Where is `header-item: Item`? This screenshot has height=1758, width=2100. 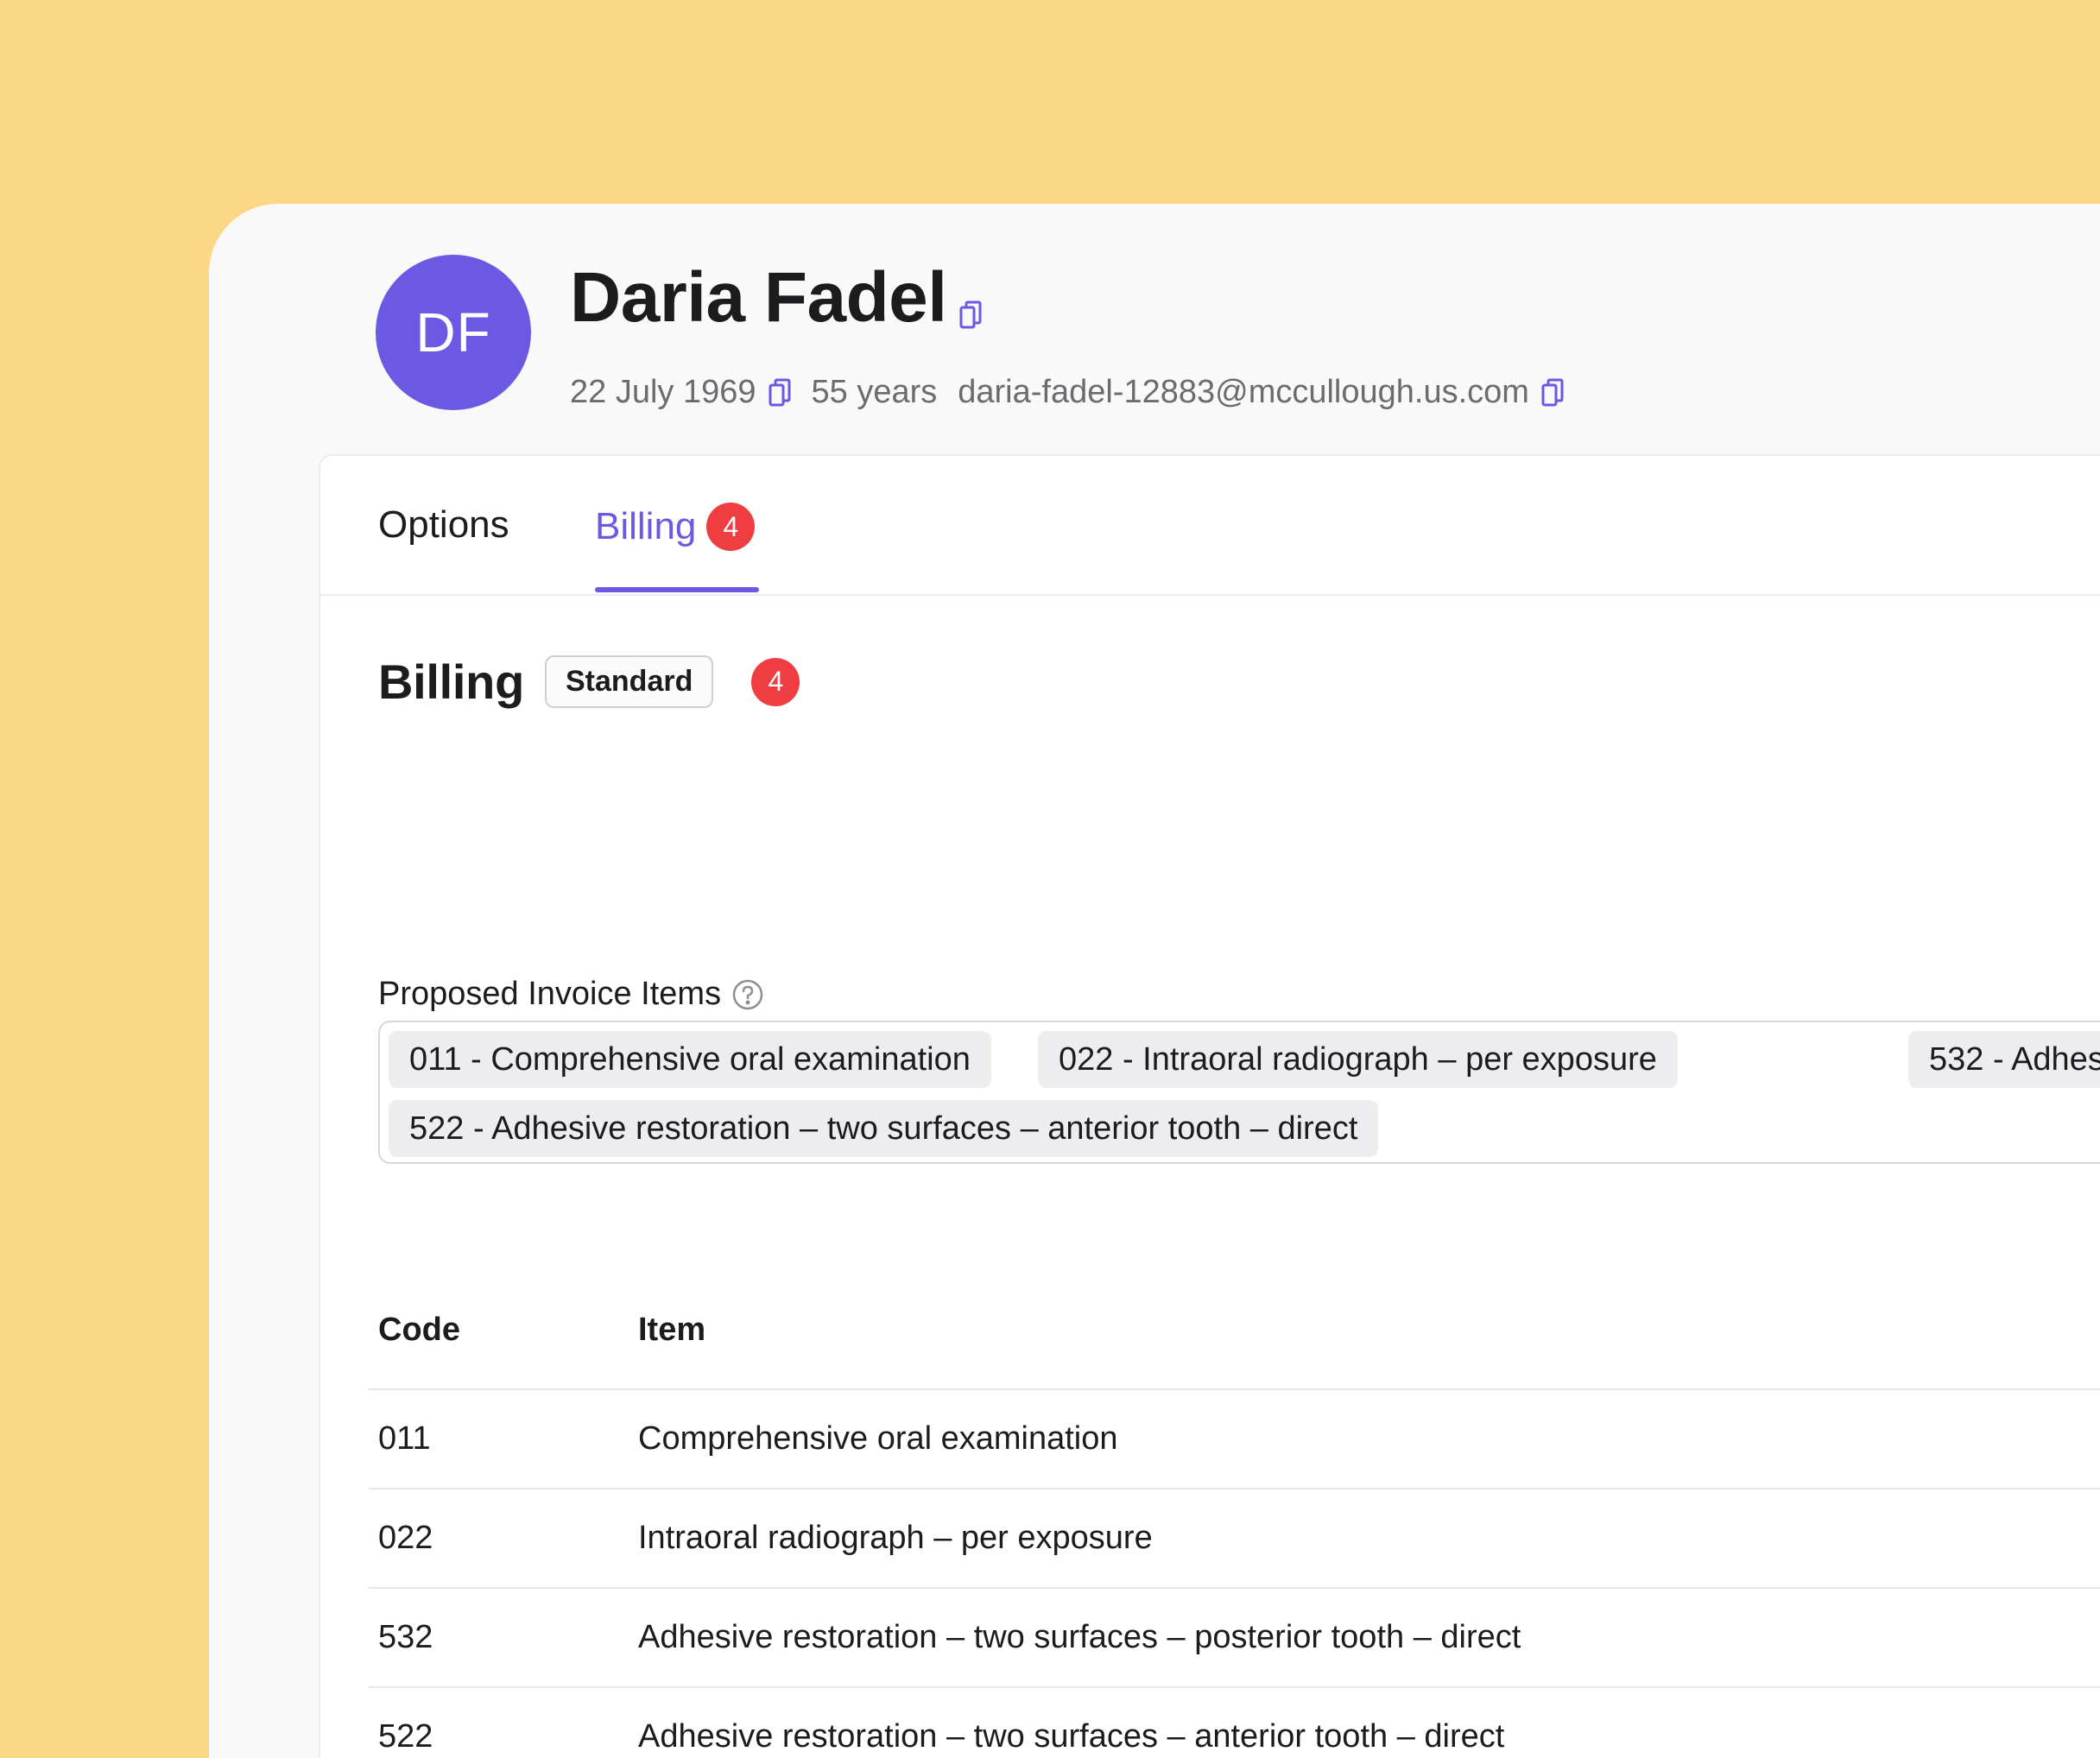 header-item: Item is located at coordinates (672, 1330).